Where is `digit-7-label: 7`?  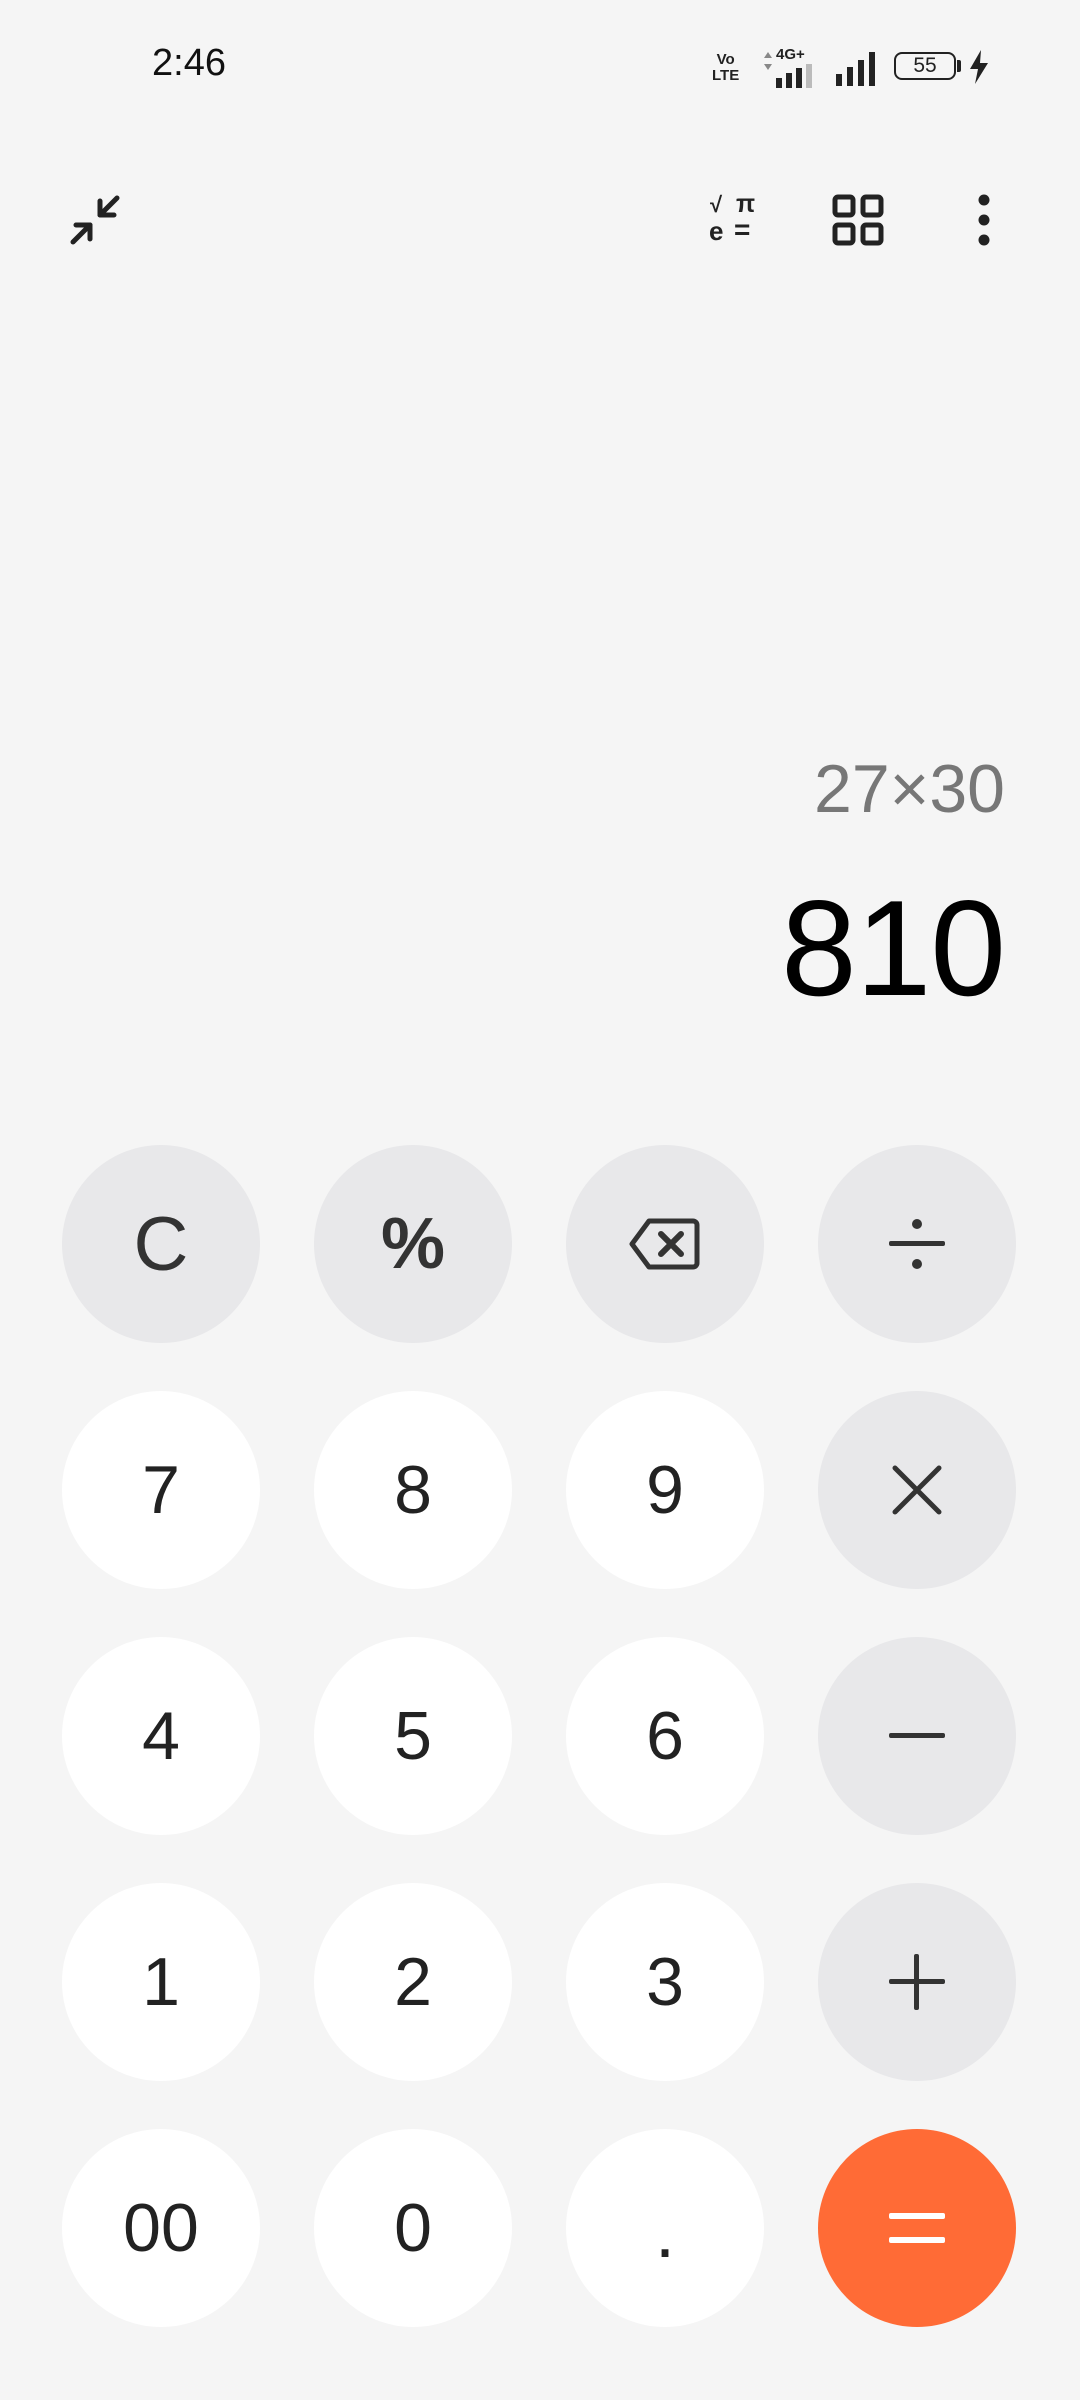 digit-7-label: 7 is located at coordinates (161, 1490).